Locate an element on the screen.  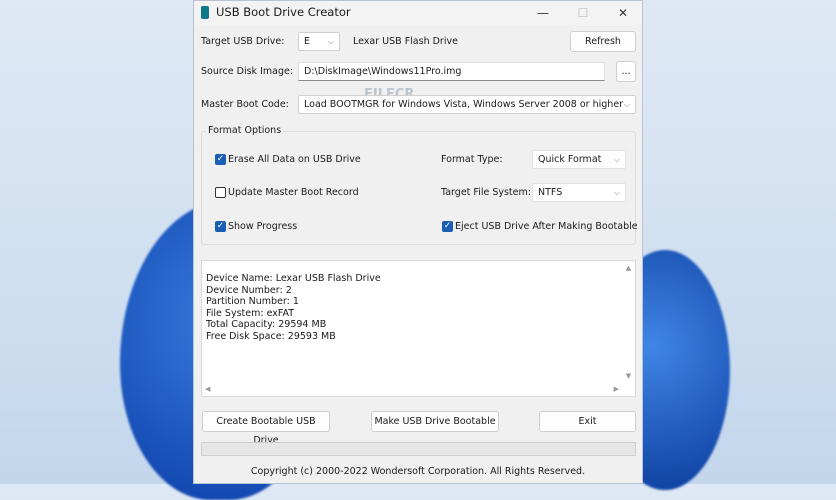
file-system-select: NTFS ⌵ is located at coordinates (579, 192).